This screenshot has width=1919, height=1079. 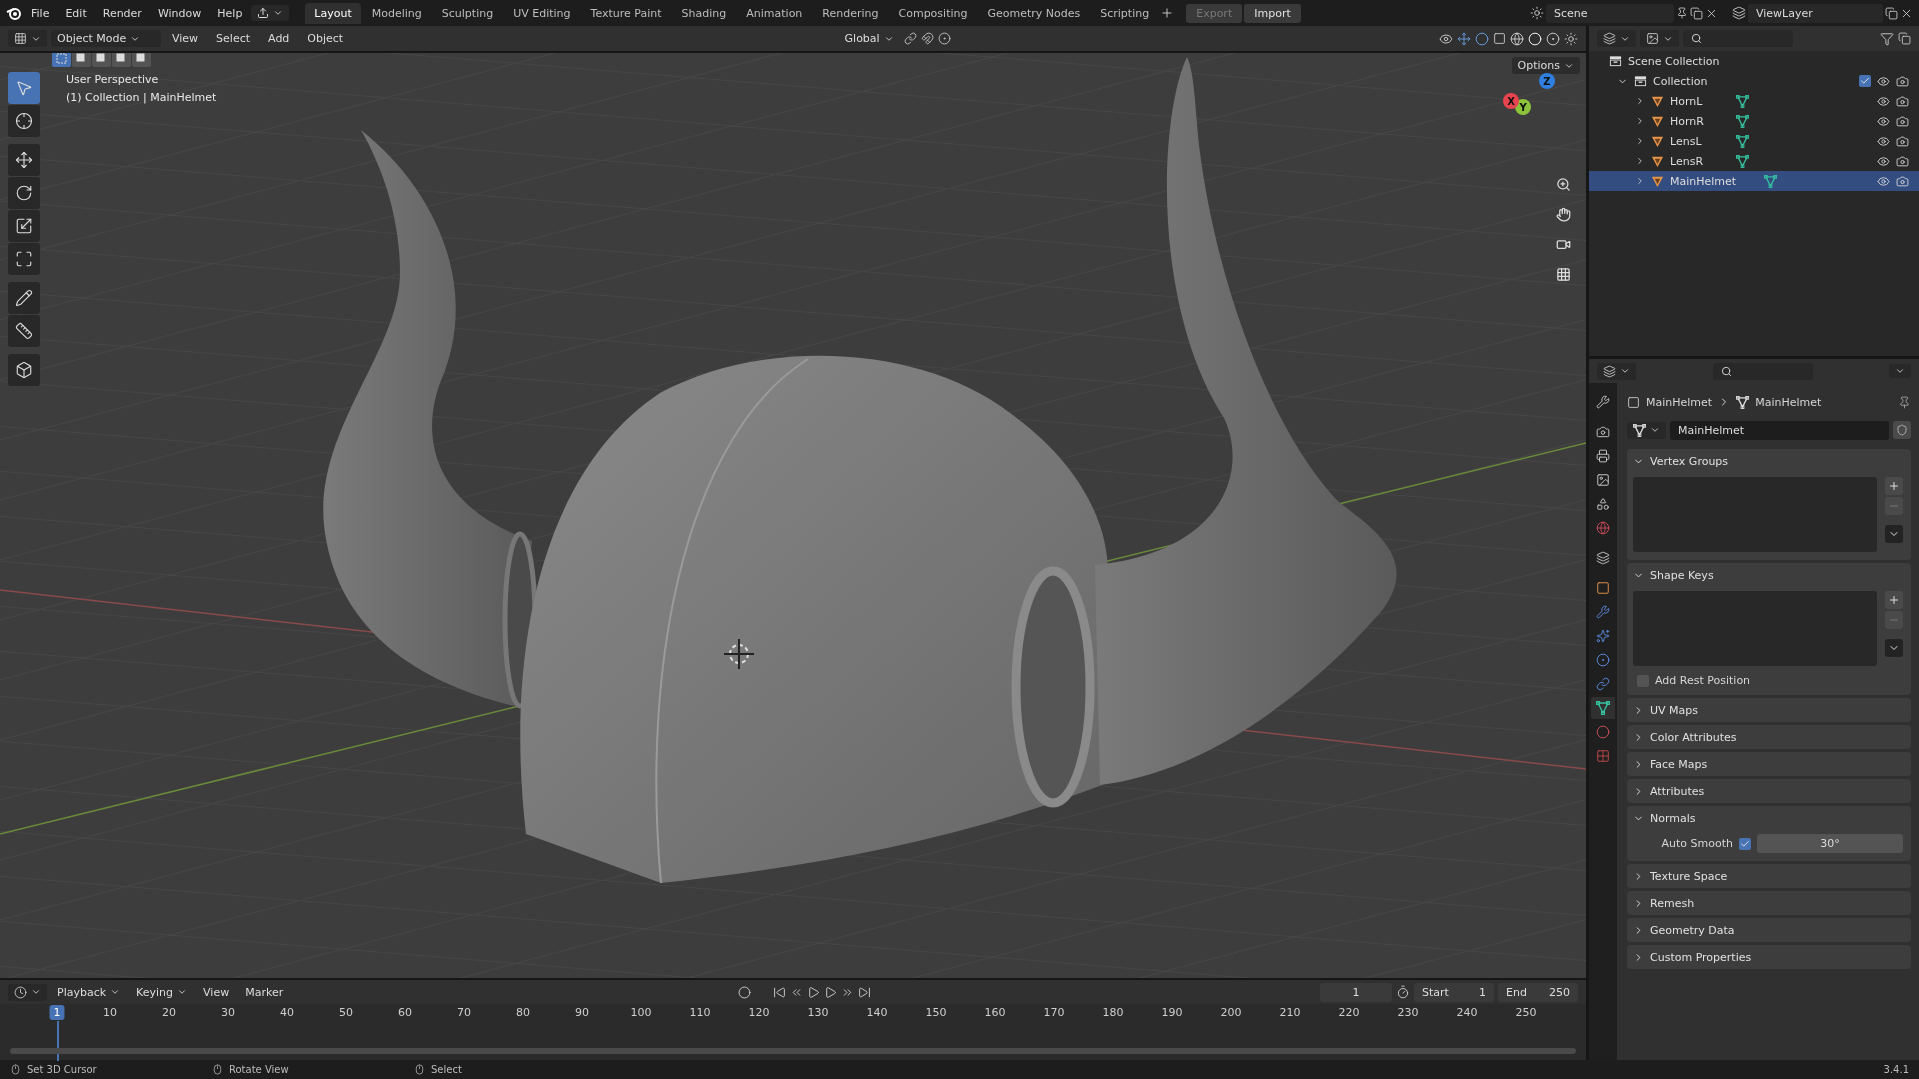 I want to click on menu-item: Object, so click(x=325, y=38).